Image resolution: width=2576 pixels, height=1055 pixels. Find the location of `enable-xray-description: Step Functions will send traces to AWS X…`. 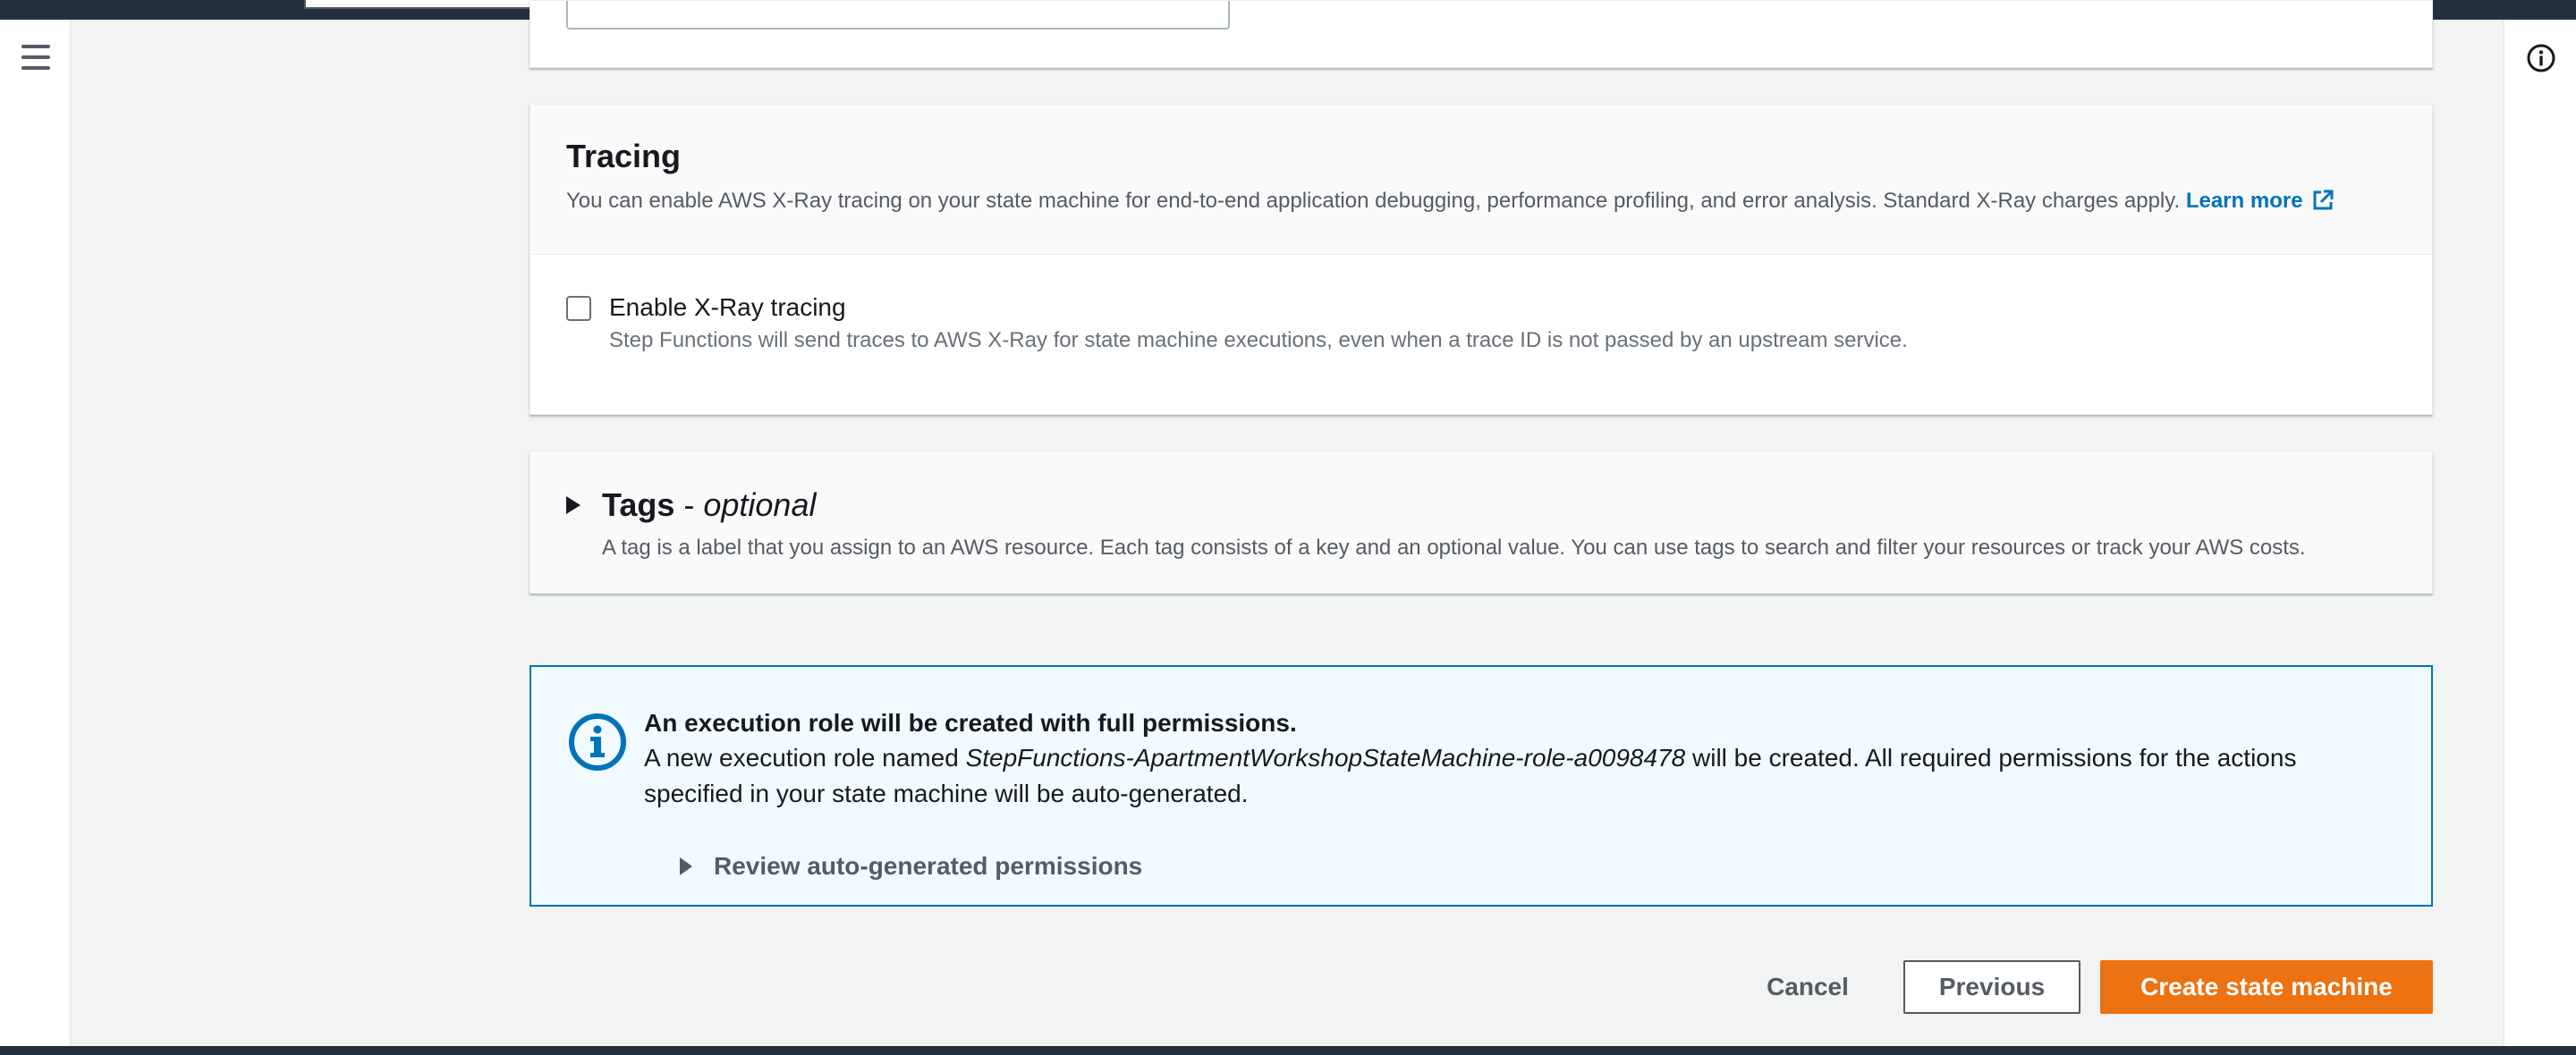

enable-xray-description: Step Functions will send traces to AWS X… is located at coordinates (1258, 340).